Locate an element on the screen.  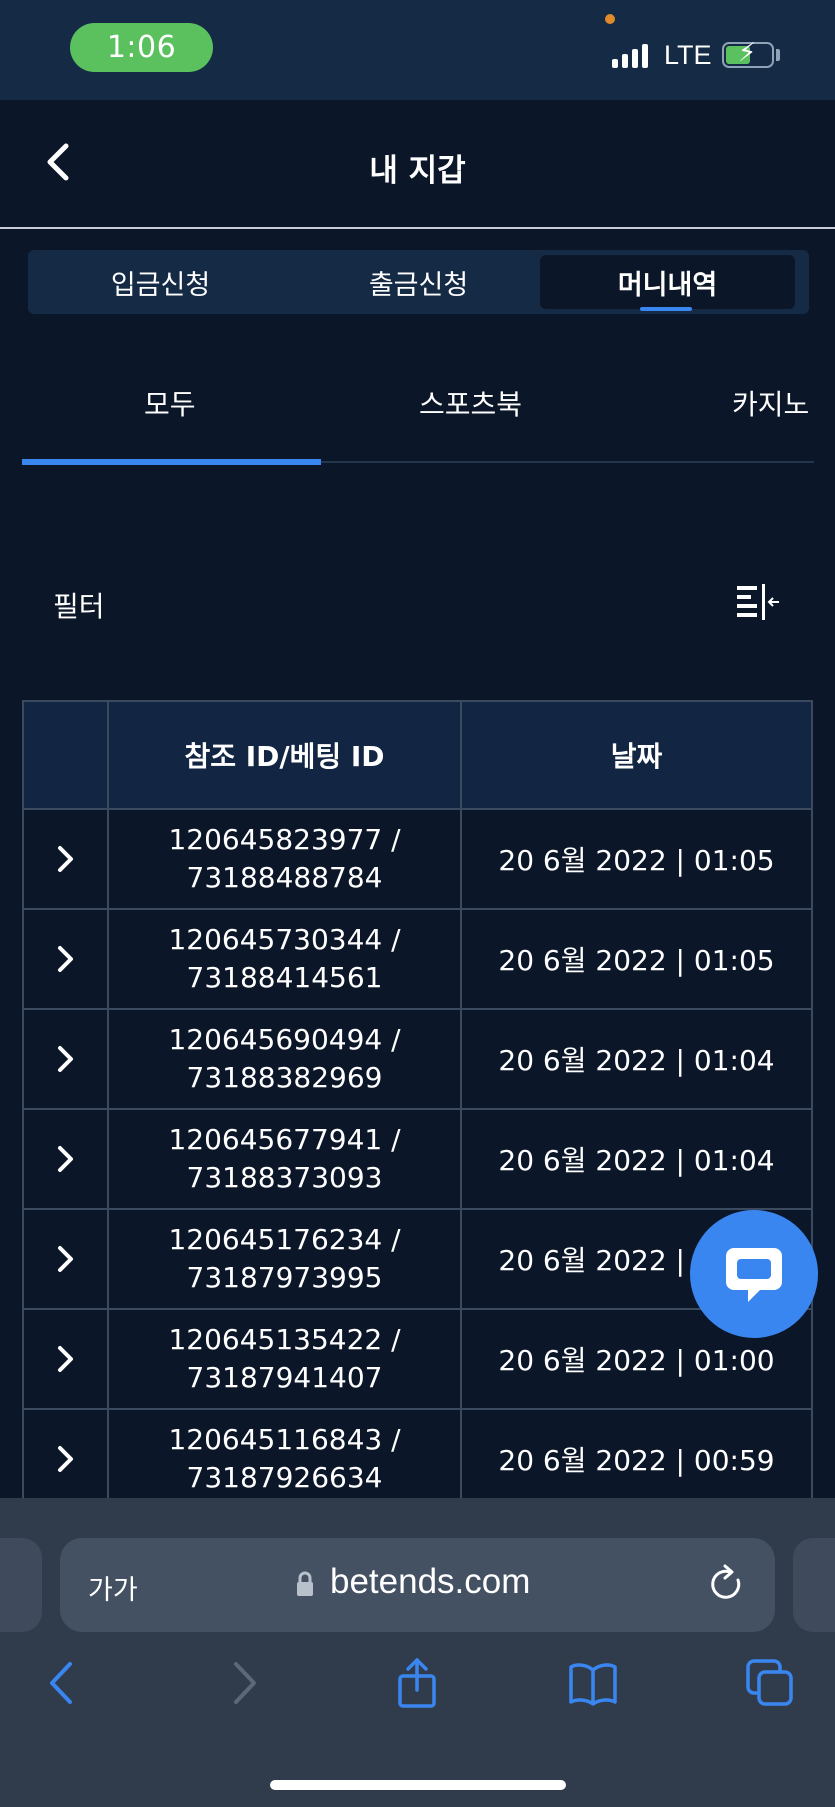
ref-id-cell: 120645823977 / 73188488784 is located at coordinates (285, 859).